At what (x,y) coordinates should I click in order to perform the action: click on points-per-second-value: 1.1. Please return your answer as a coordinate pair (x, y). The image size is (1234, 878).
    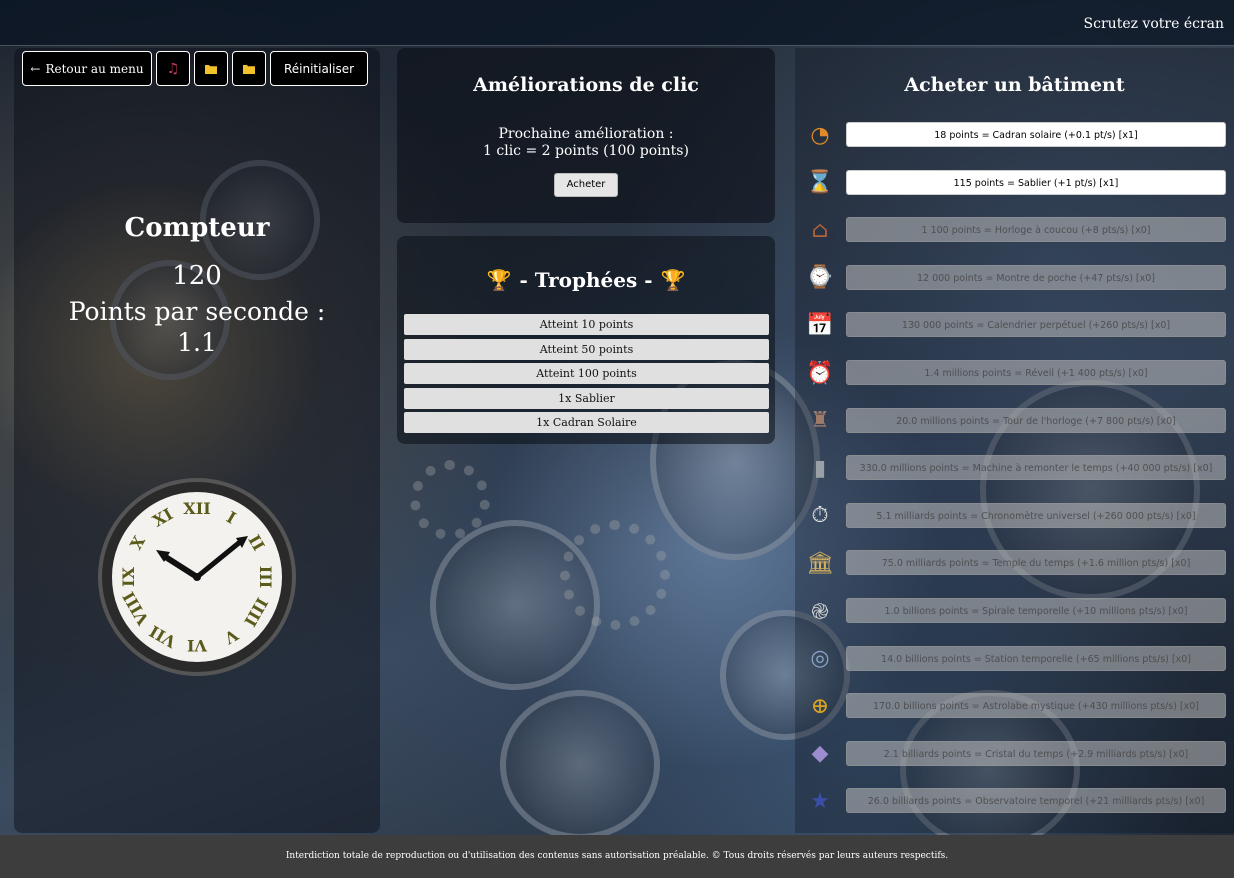
    Looking at the image, I should click on (197, 342).